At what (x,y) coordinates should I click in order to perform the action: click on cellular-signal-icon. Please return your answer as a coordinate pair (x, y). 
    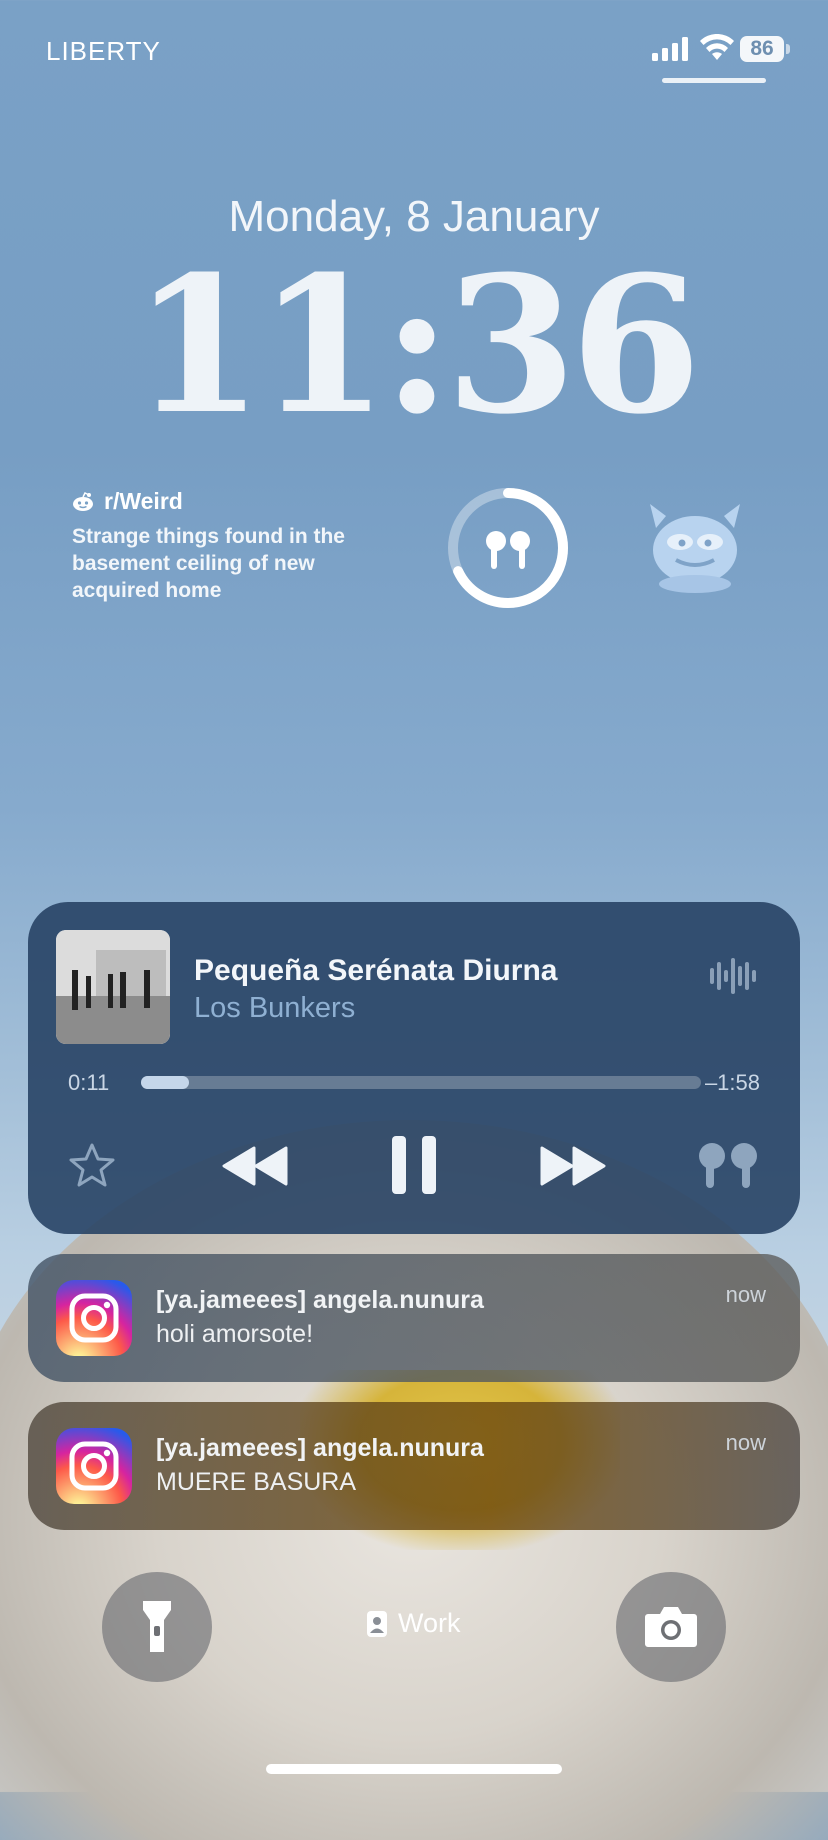
    Looking at the image, I should click on (670, 49).